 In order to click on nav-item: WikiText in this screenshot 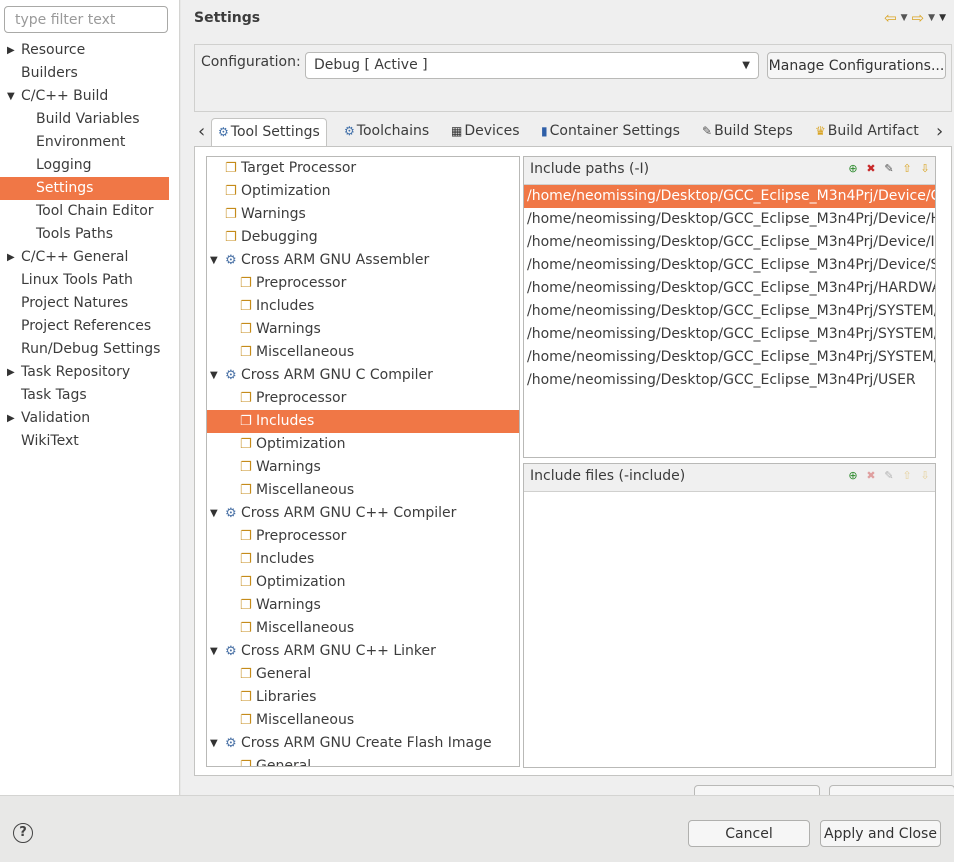, I will do `click(90, 441)`.